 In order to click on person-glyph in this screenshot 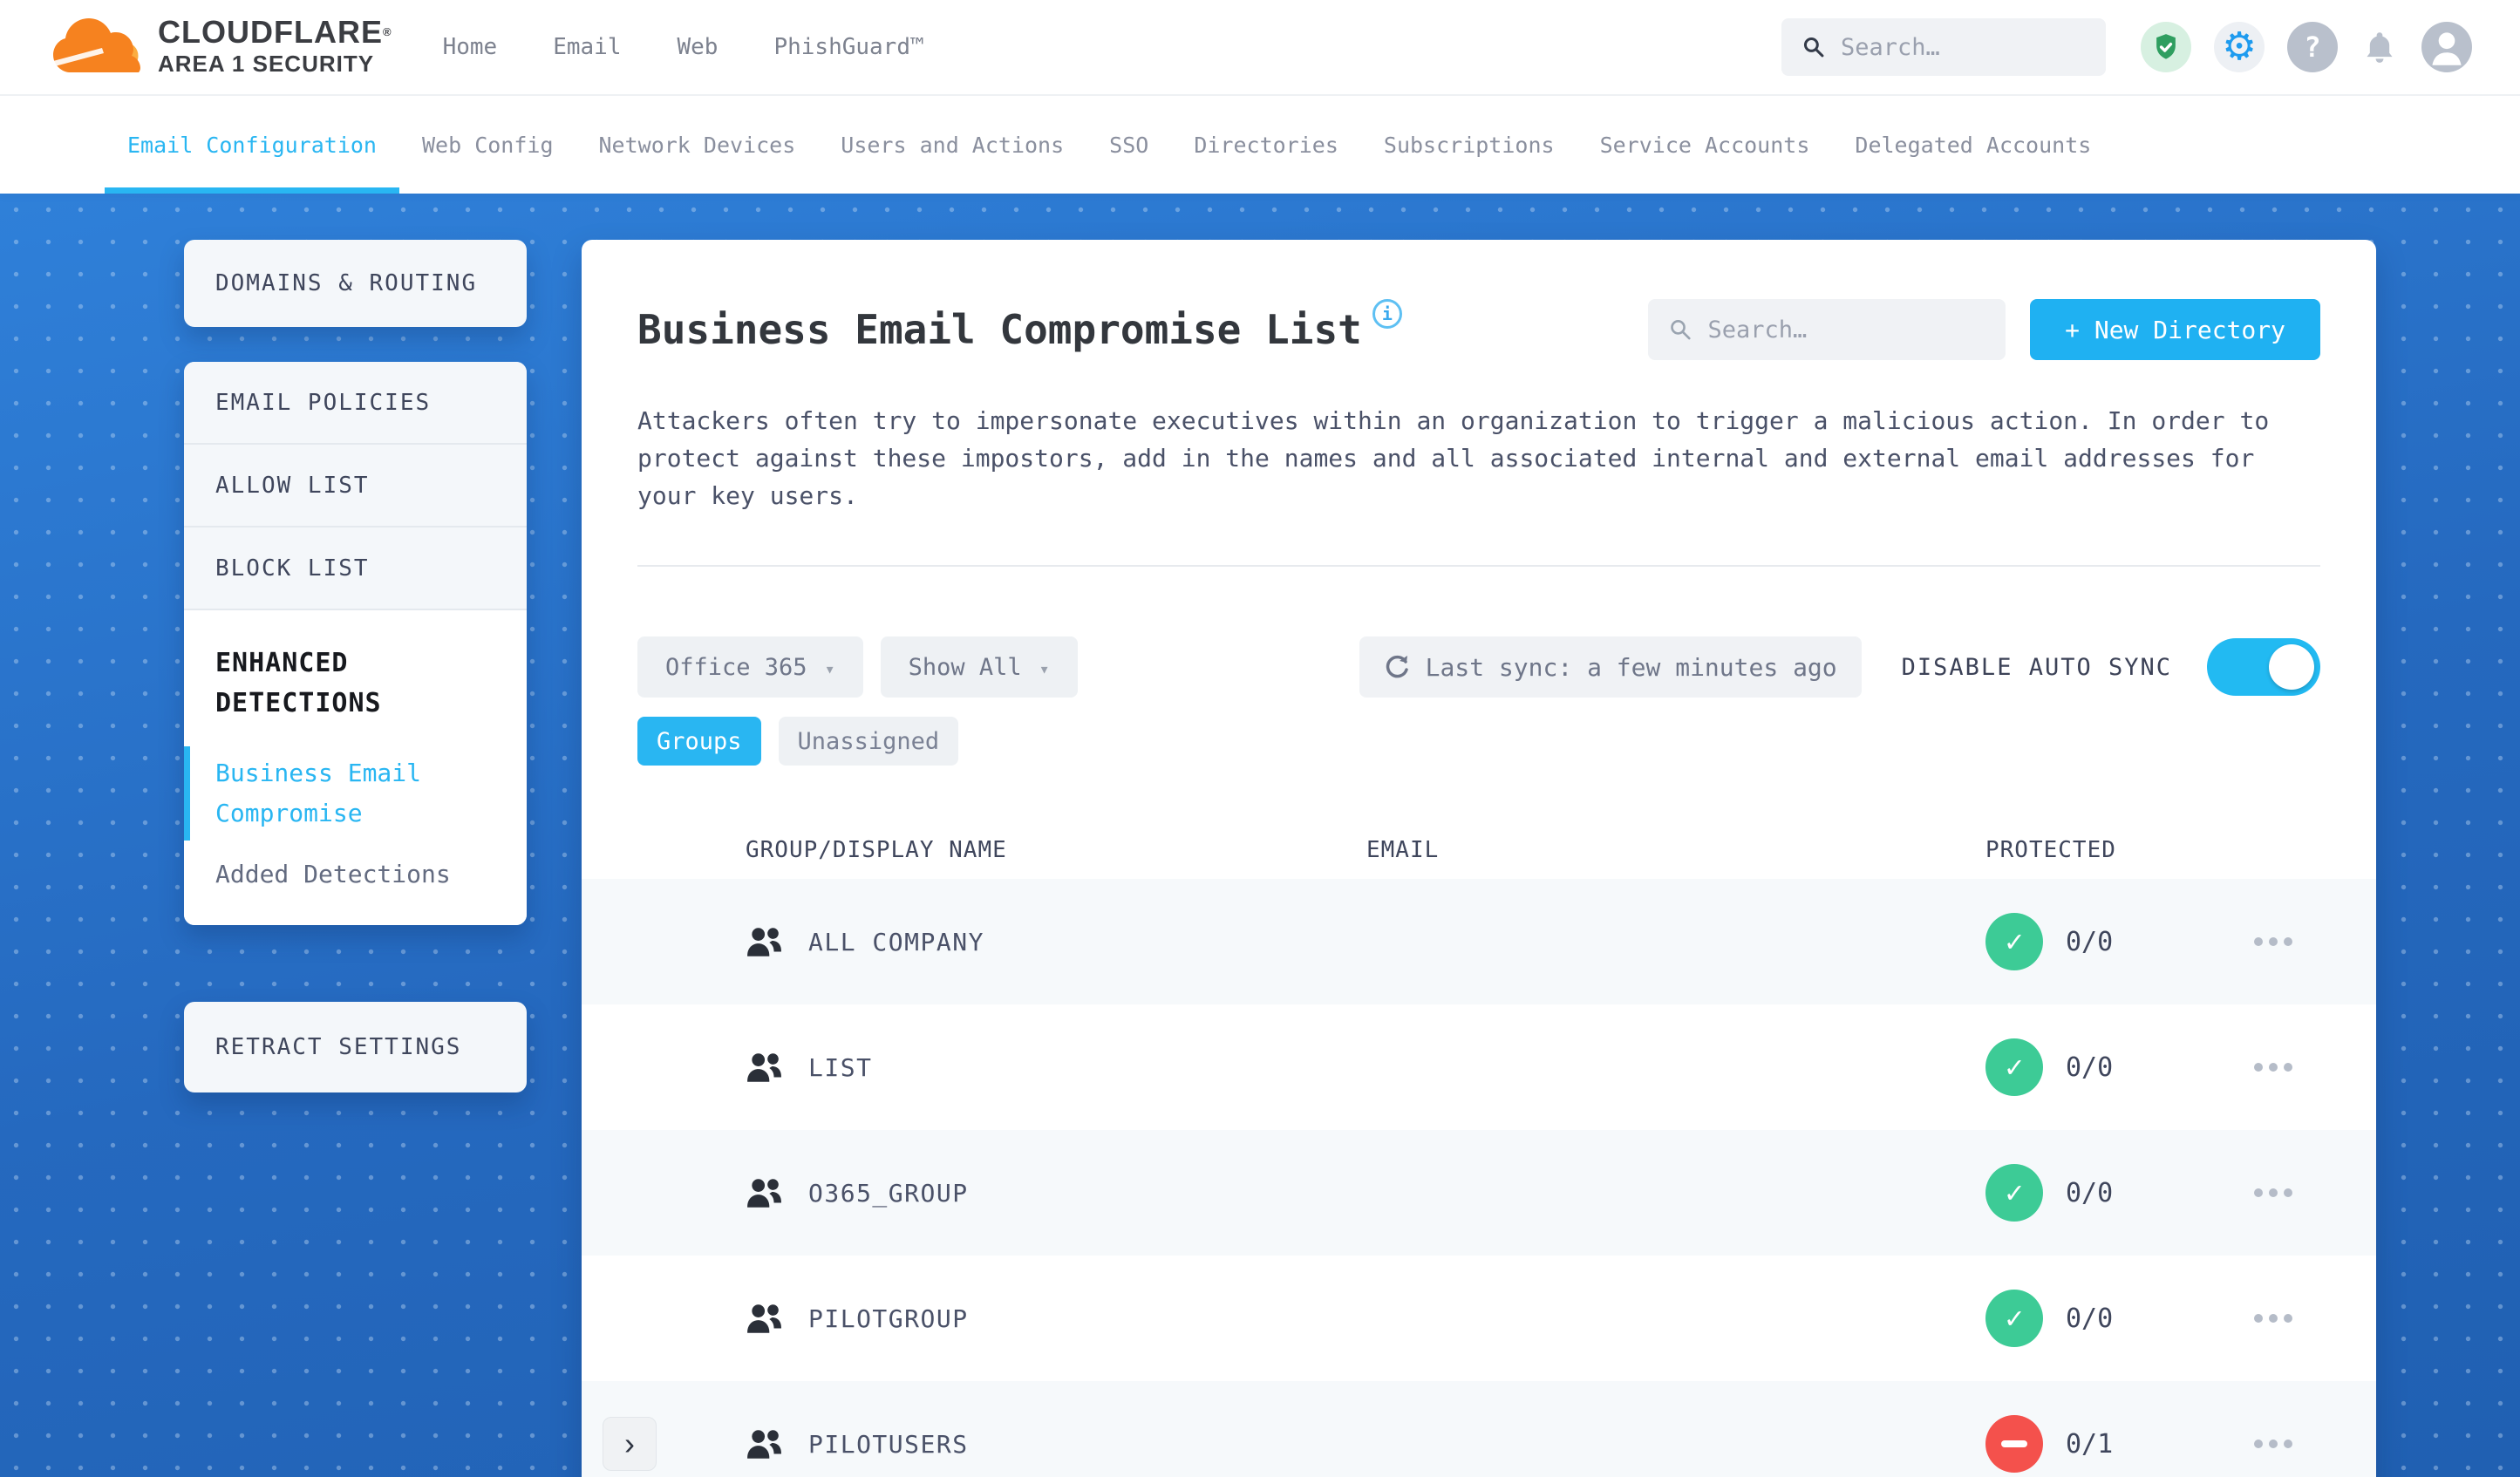, I will do `click(2447, 49)`.